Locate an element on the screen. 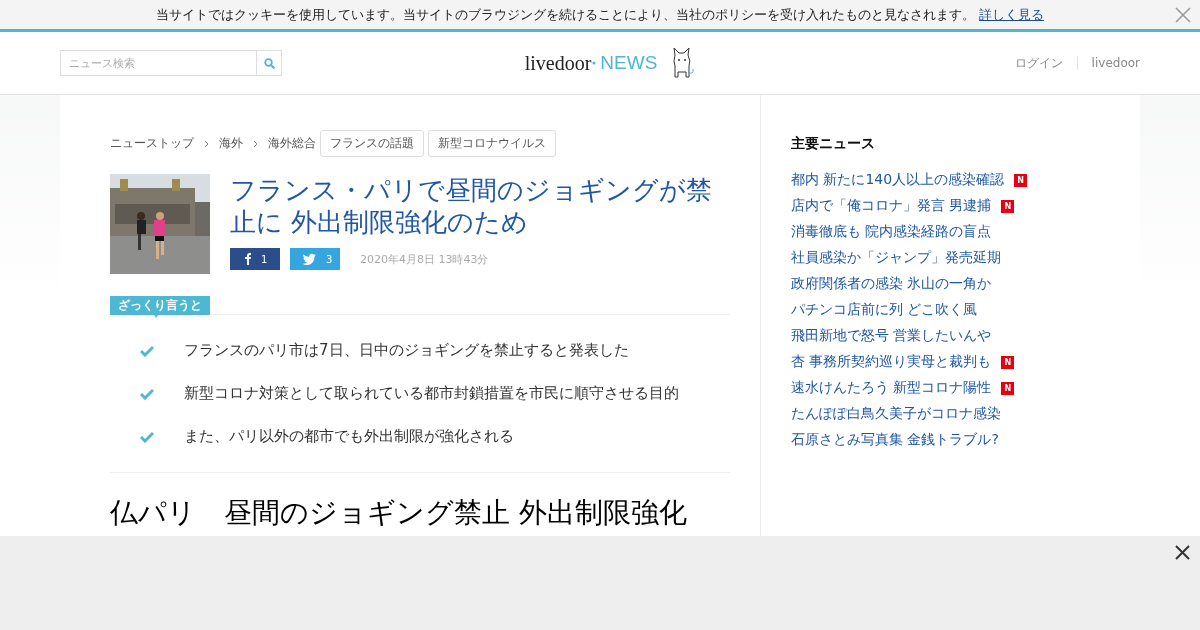 The height and width of the screenshot is (630, 1200). dot-icon is located at coordinates (594, 63).